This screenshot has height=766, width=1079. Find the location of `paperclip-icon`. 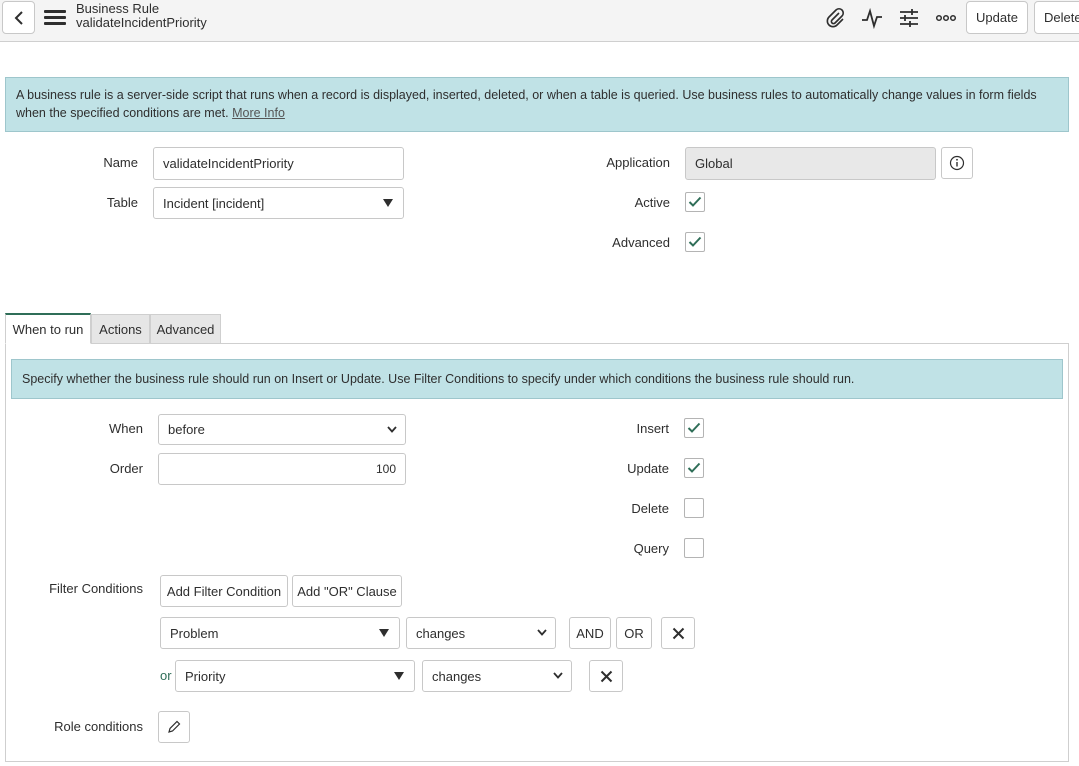

paperclip-icon is located at coordinates (835, 18).